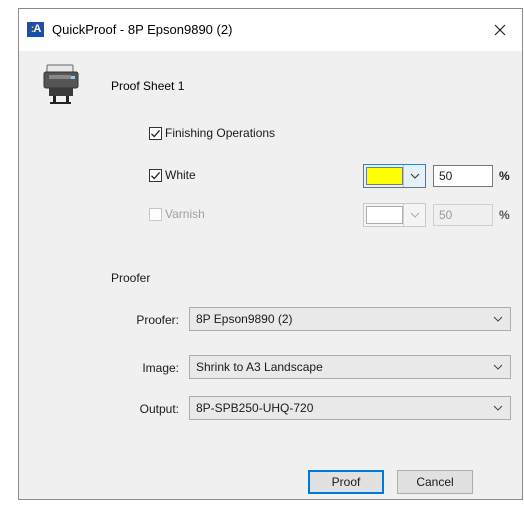 This screenshot has height=508, width=524. I want to click on image-field-label: Image:, so click(160, 368).